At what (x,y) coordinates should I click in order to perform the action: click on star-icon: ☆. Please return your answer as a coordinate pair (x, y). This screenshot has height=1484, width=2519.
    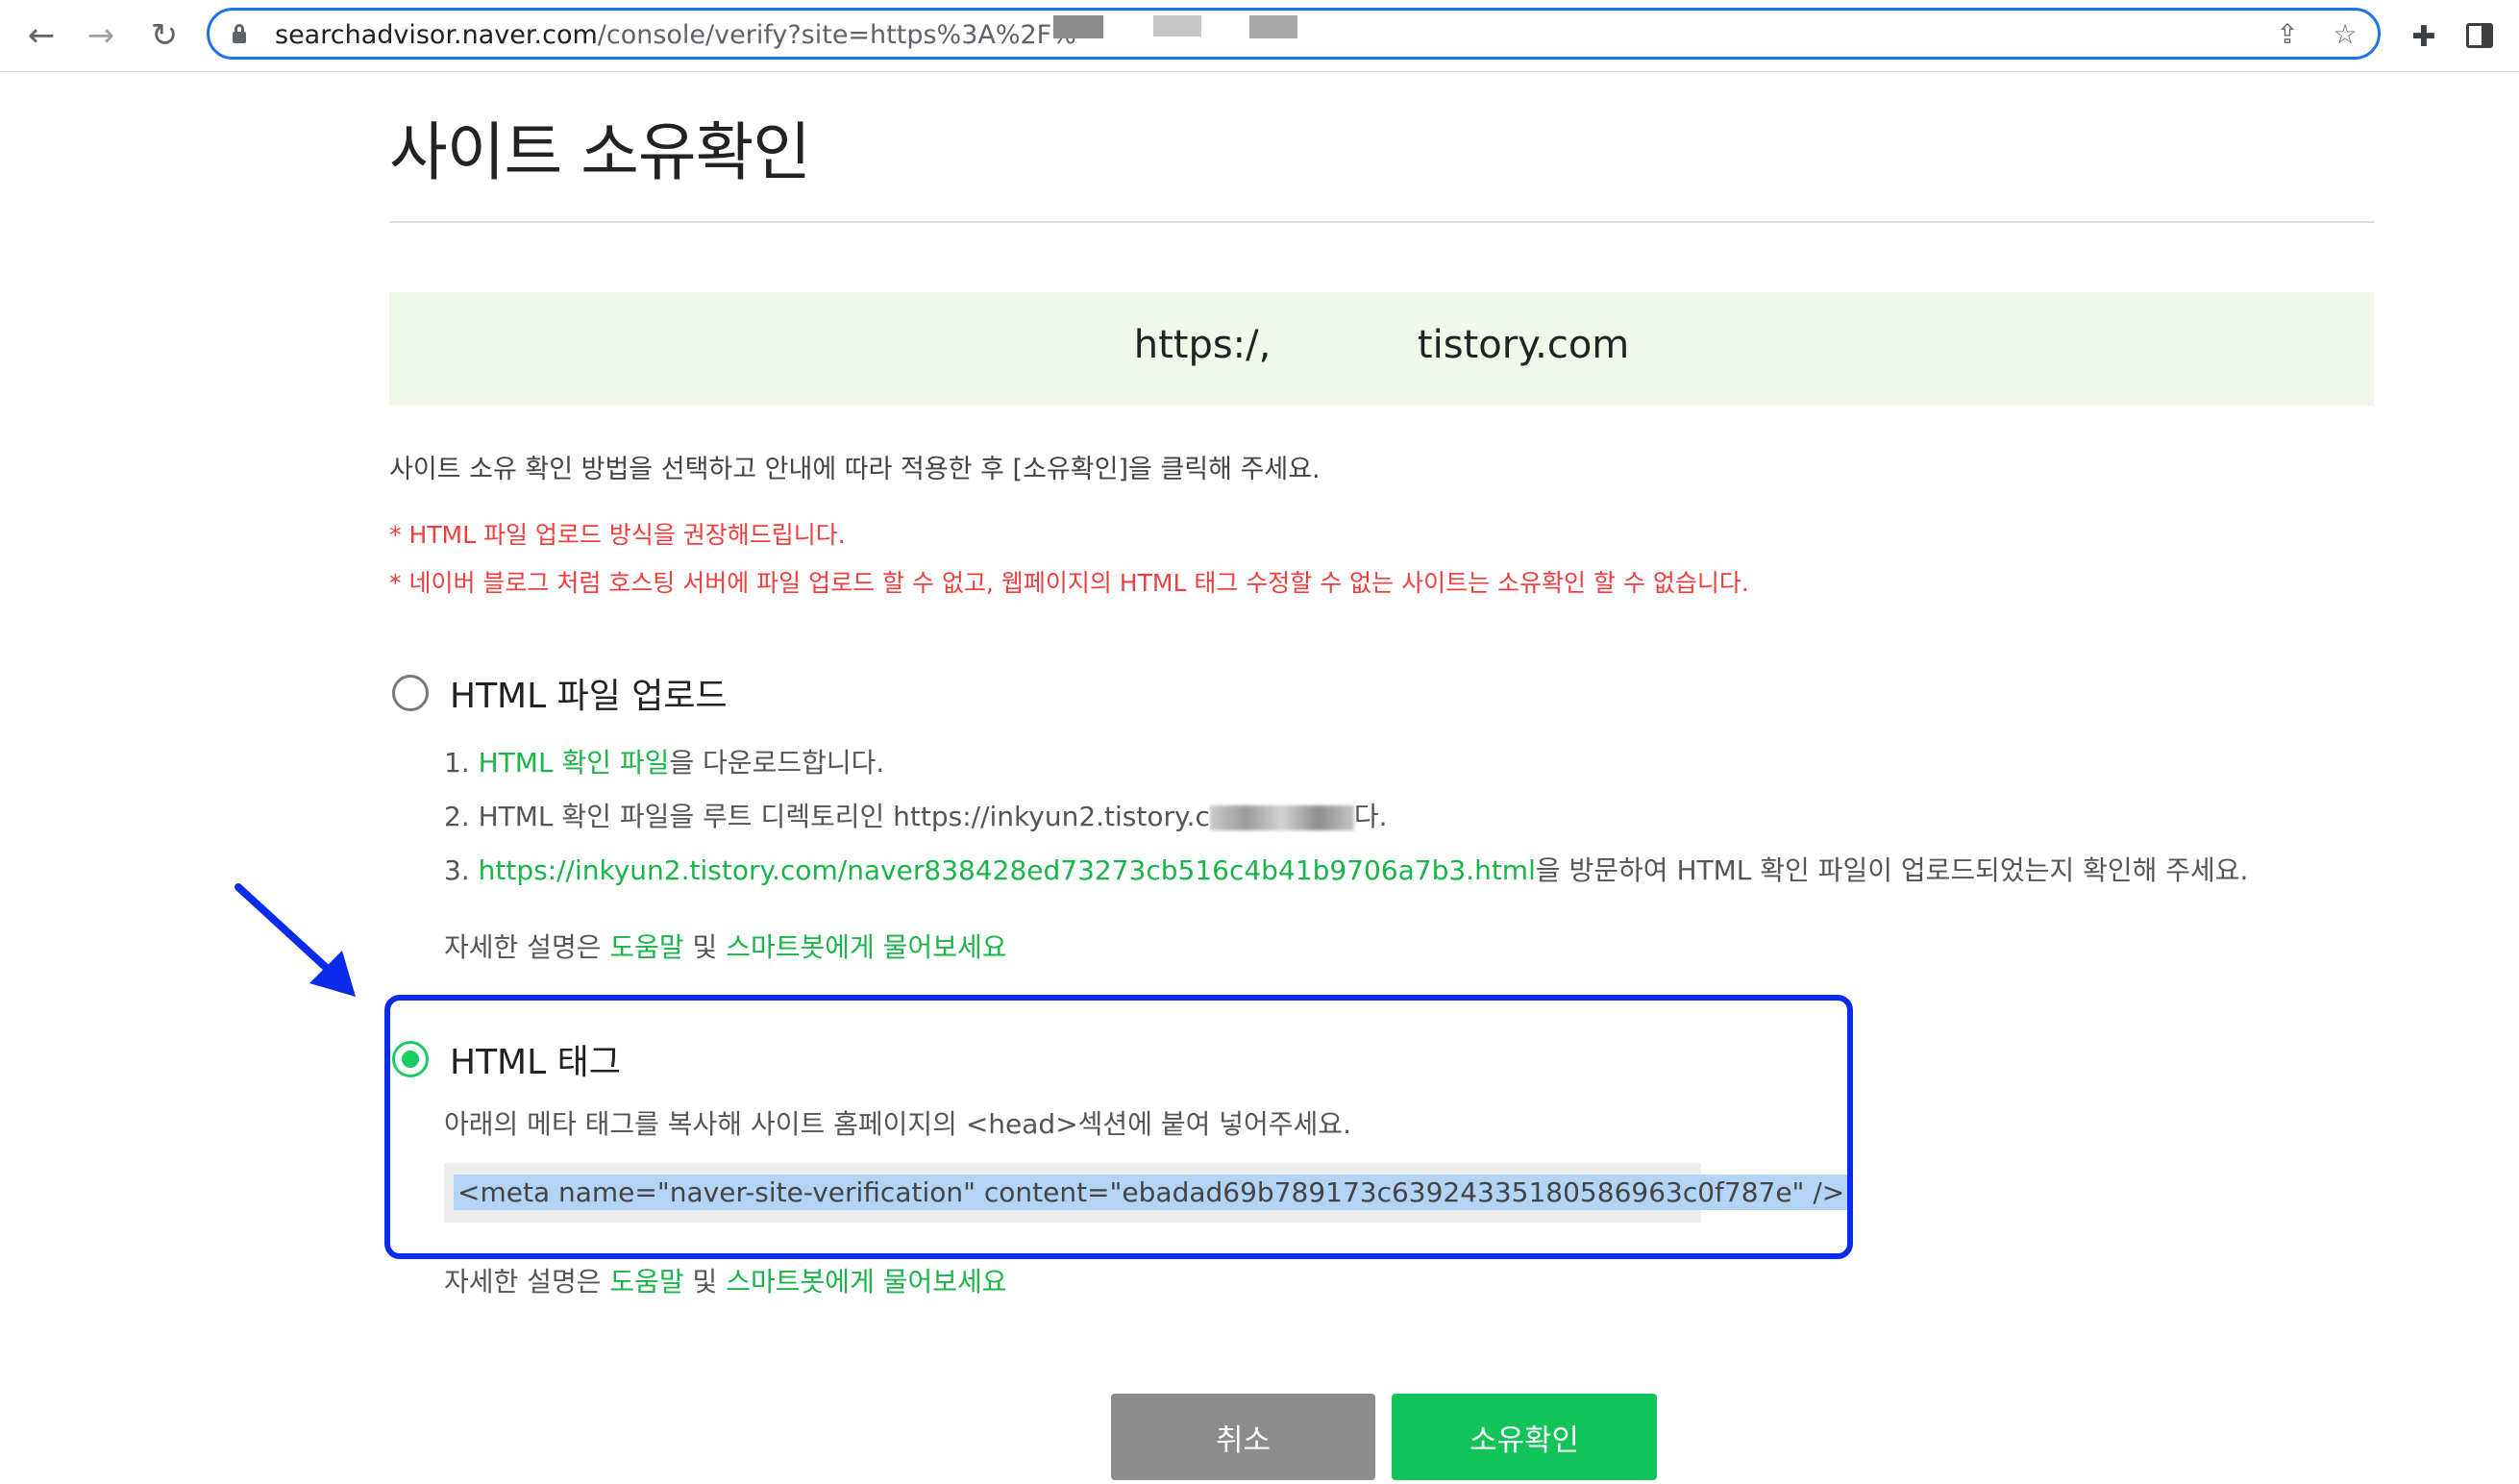
    Looking at the image, I should click on (2345, 34).